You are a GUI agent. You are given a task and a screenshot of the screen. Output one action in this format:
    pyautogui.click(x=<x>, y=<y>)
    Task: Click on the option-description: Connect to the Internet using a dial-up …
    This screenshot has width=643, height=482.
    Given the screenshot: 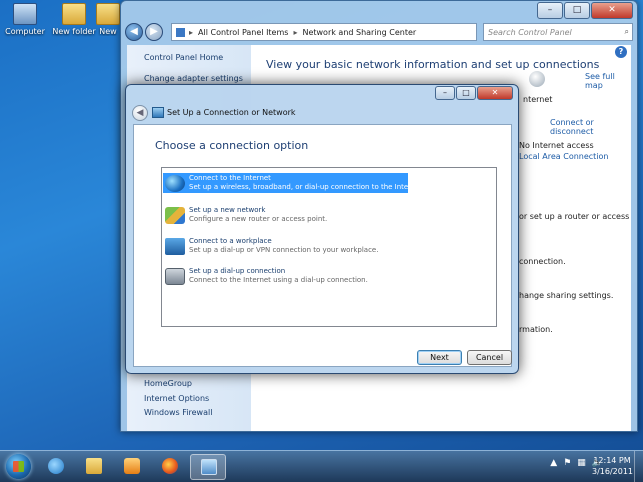 What is the action you would take?
    pyautogui.click(x=278, y=280)
    